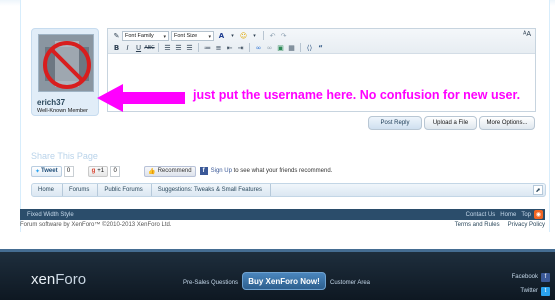 The image size is (555, 300). I want to click on indent-icon: ⇥, so click(240, 47).